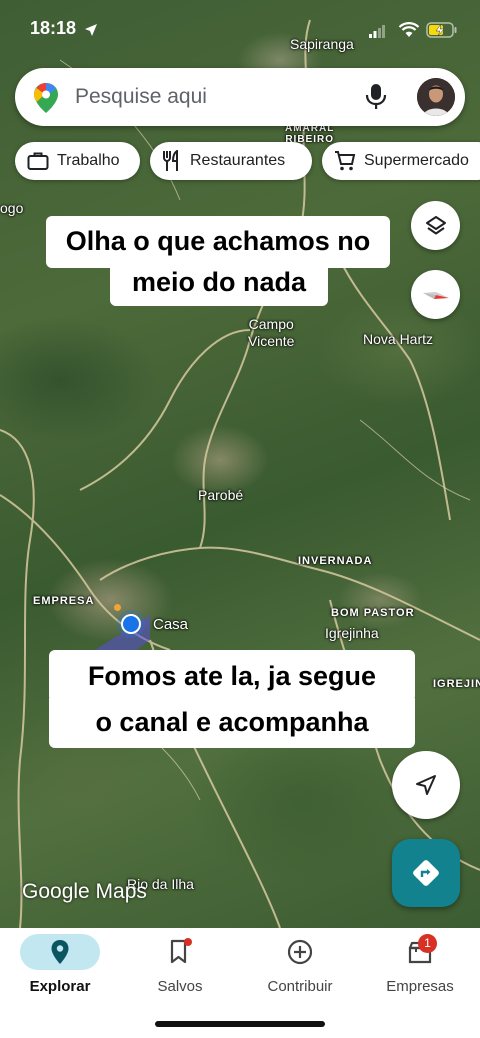 The width and height of the screenshot is (480, 1038). I want to click on chip-label: Supermercado, so click(416, 160).